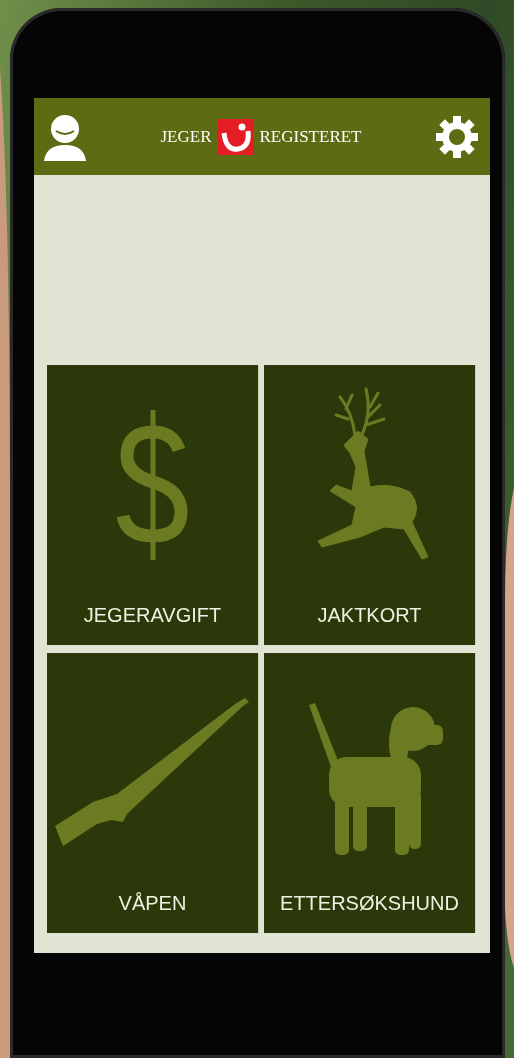  What do you see at coordinates (457, 136) in the screenshot?
I see `settings-icon` at bounding box center [457, 136].